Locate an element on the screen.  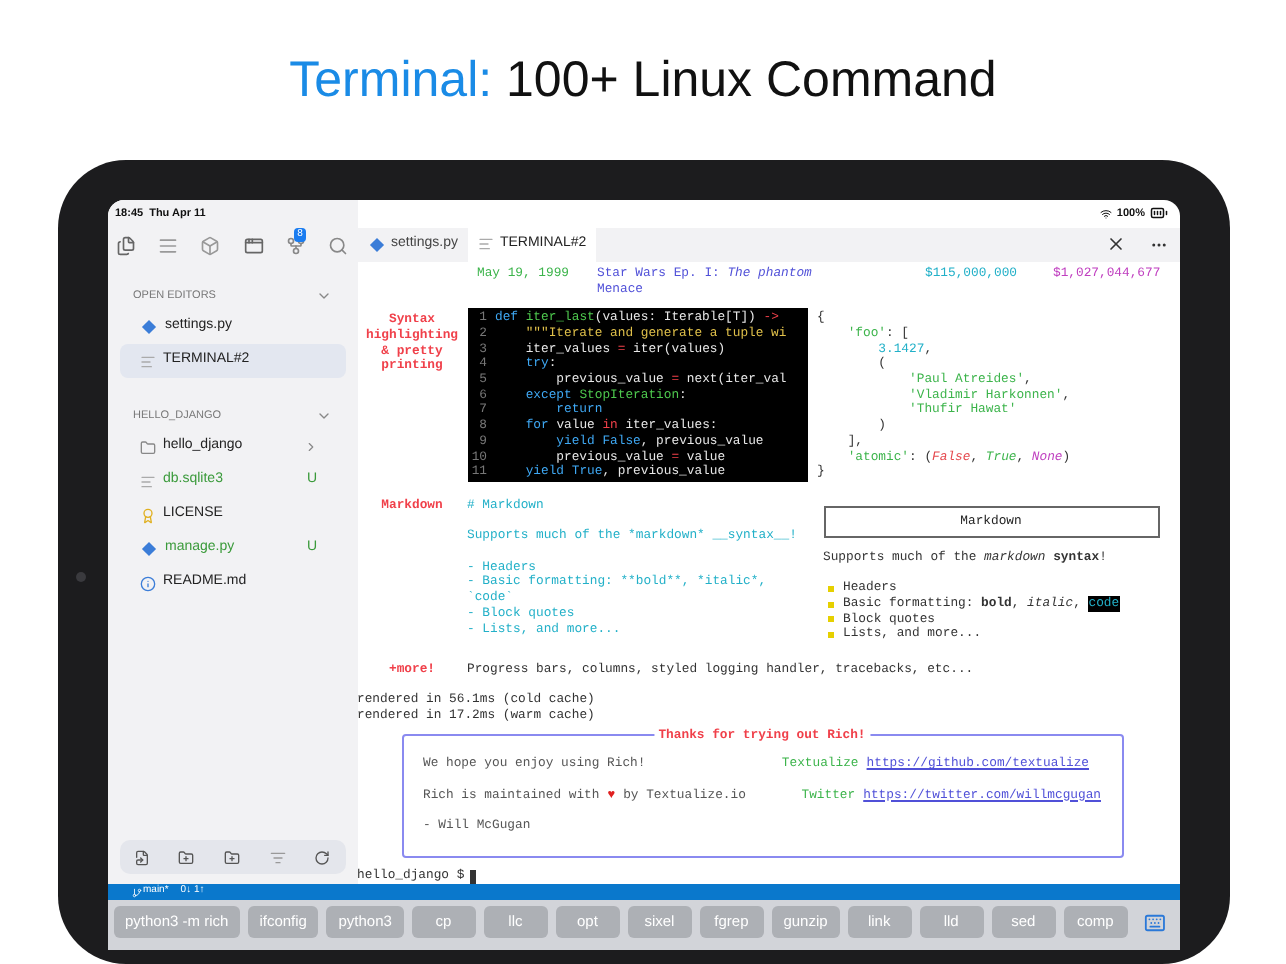
ribbon-icon is located at coordinates (147, 515).